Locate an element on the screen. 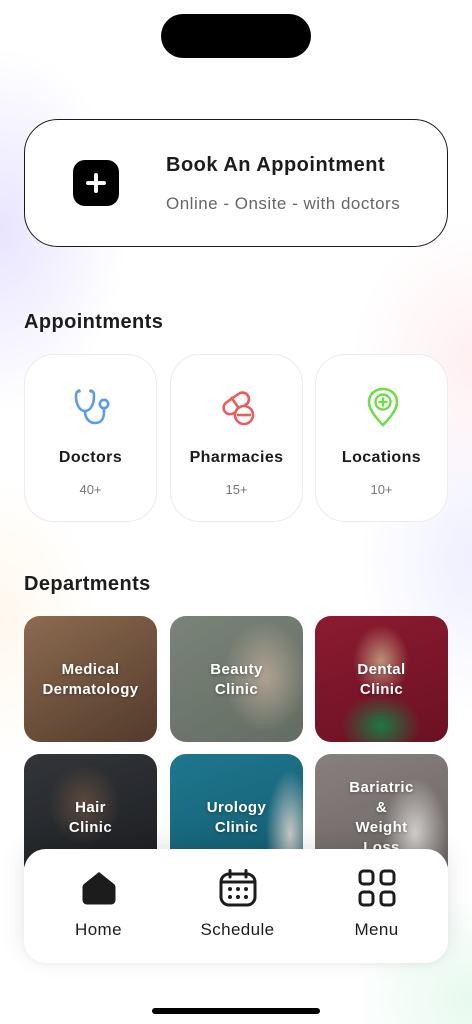  department-name: Beauty Clinic is located at coordinates (236, 679).